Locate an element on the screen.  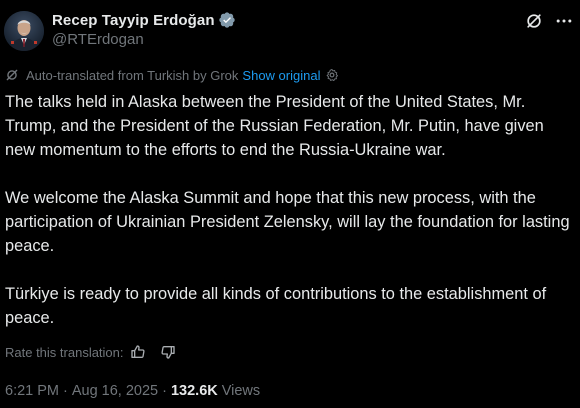
verified-badge-icon is located at coordinates (227, 20).